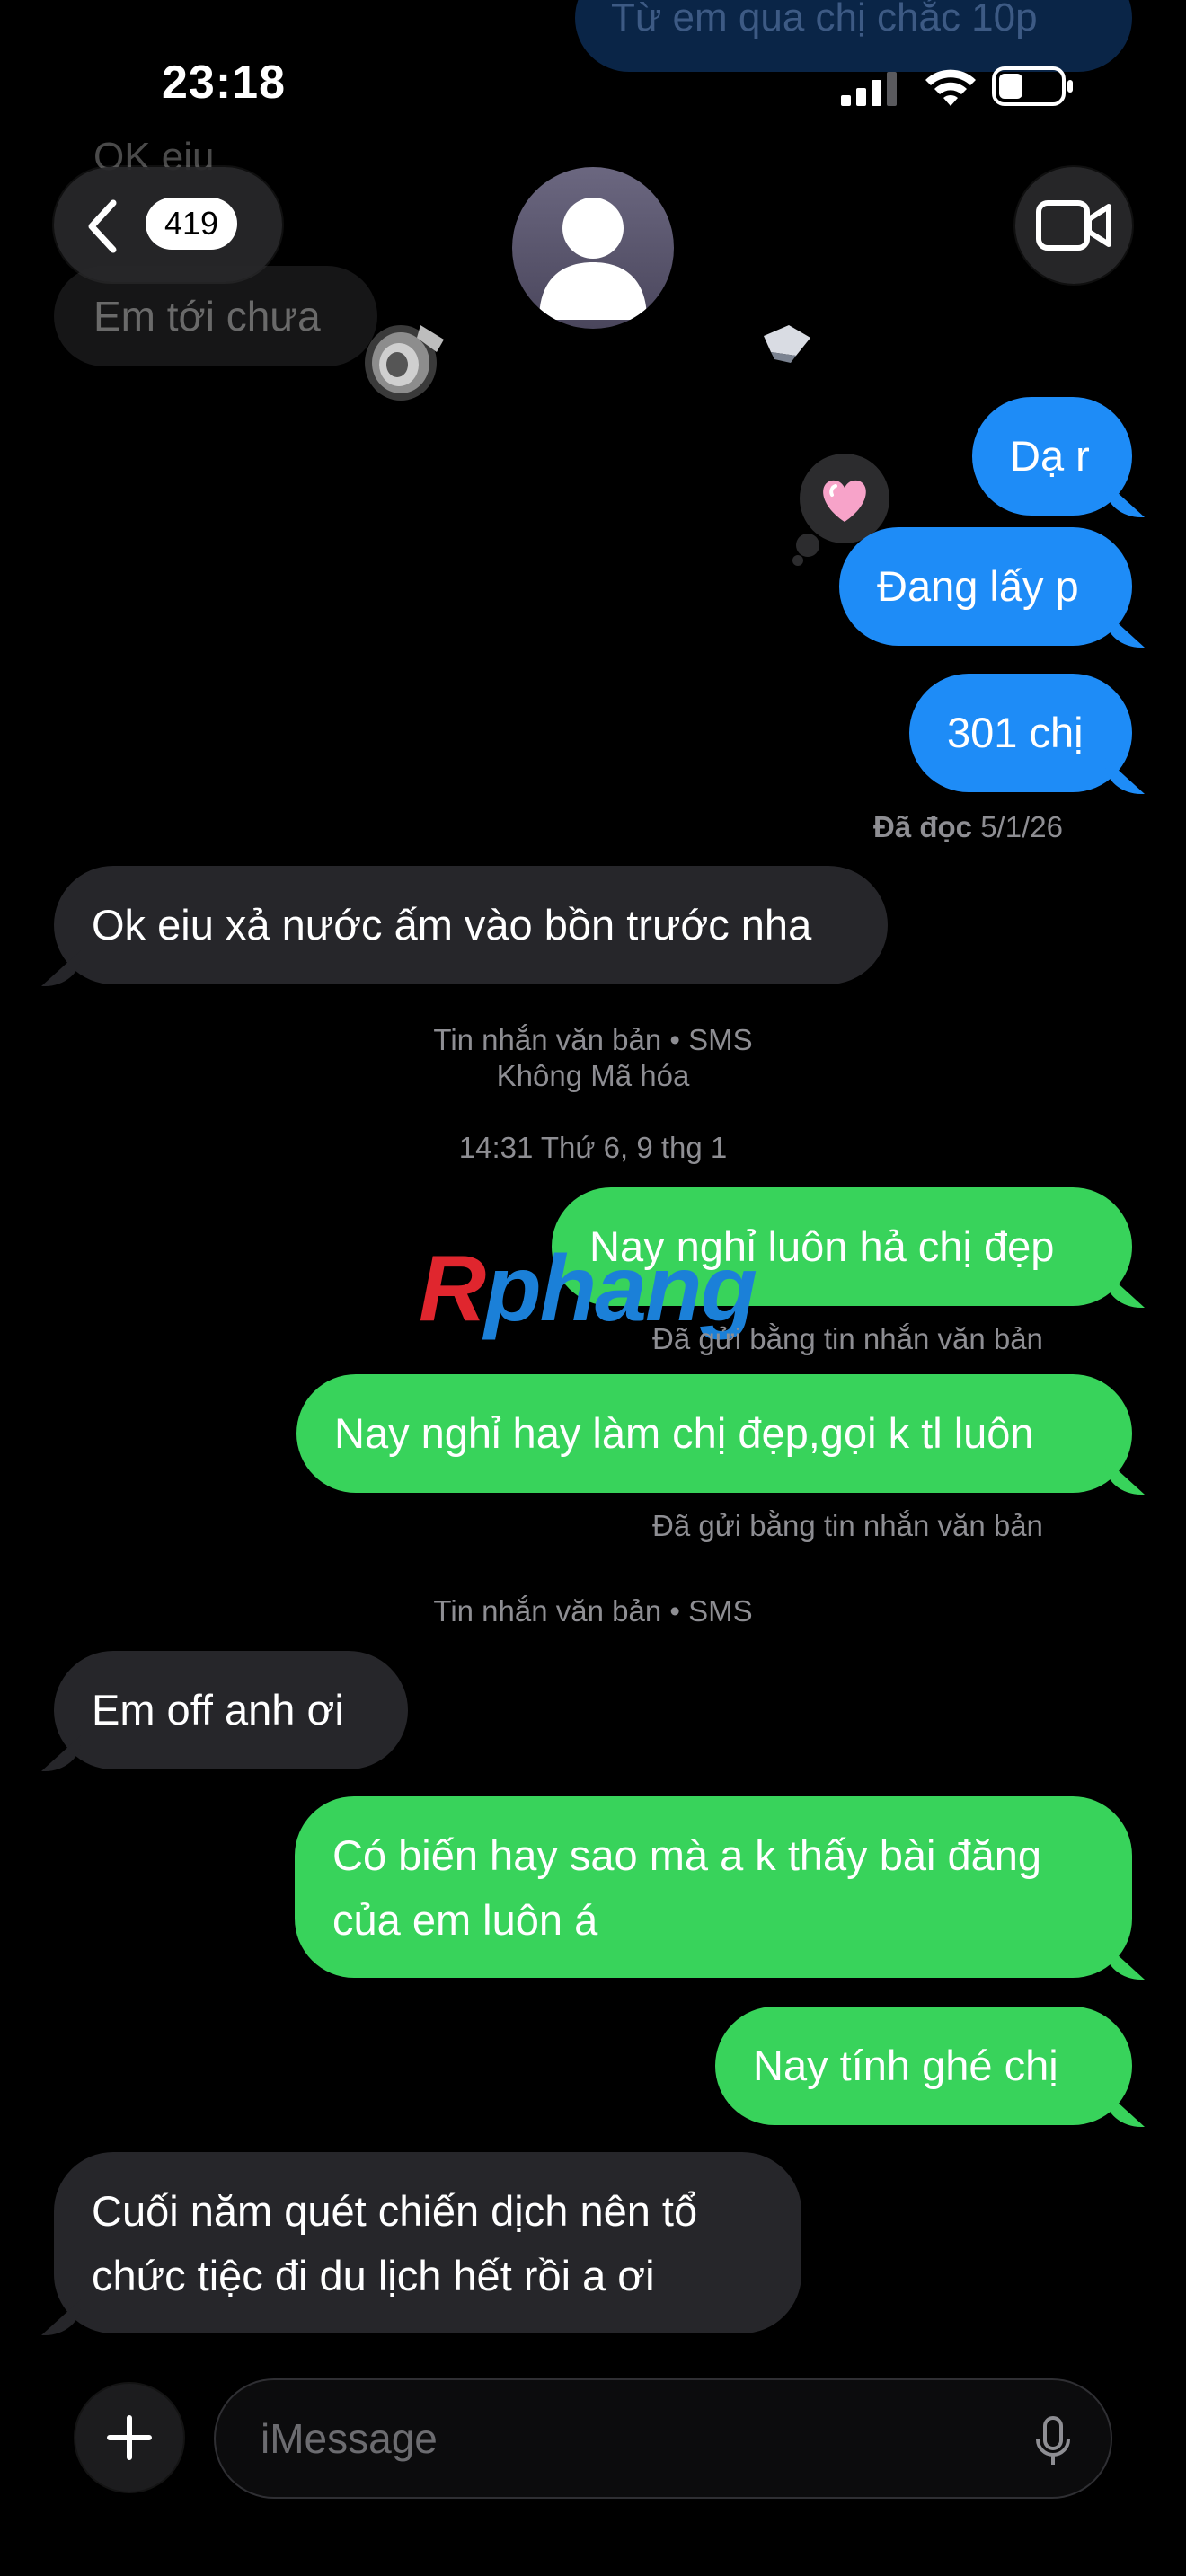 This screenshot has height=2576, width=1186. Describe the element at coordinates (452, 924) in the screenshot. I see `message-text: Ok eiu xả nước ấm vào bồn trước nha` at that location.